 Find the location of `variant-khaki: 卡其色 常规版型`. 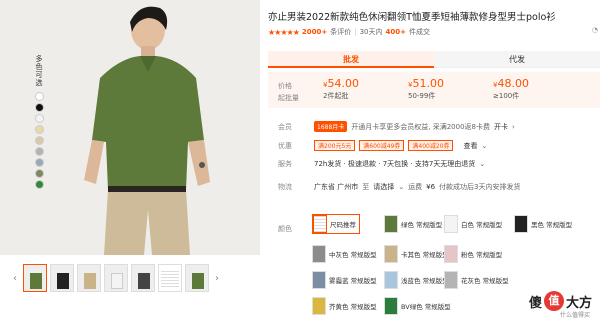

variant-khaki: 卡其色 常规版型 is located at coordinates (416, 254).